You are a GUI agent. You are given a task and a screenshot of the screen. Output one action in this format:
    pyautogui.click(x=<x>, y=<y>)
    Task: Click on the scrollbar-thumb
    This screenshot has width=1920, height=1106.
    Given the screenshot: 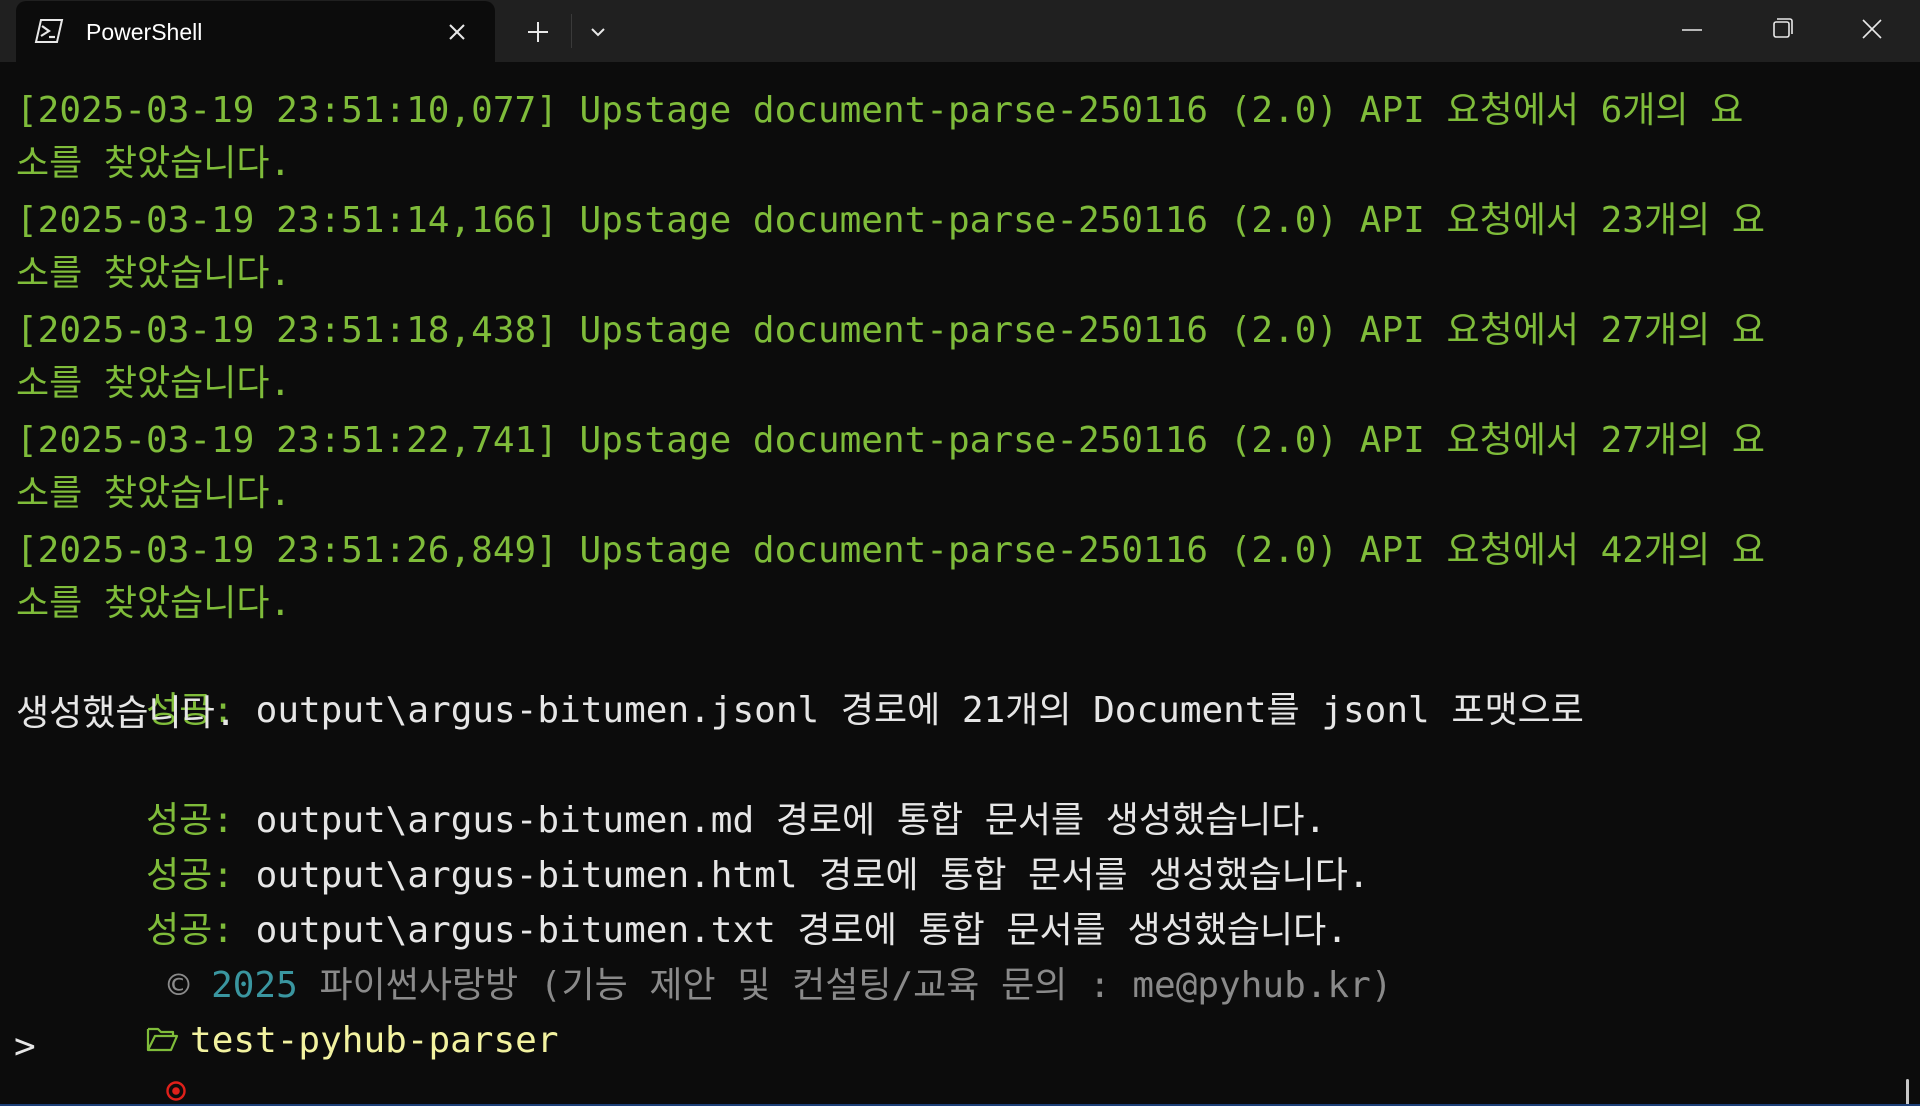 What is the action you would take?
    pyautogui.click(x=1907, y=1092)
    